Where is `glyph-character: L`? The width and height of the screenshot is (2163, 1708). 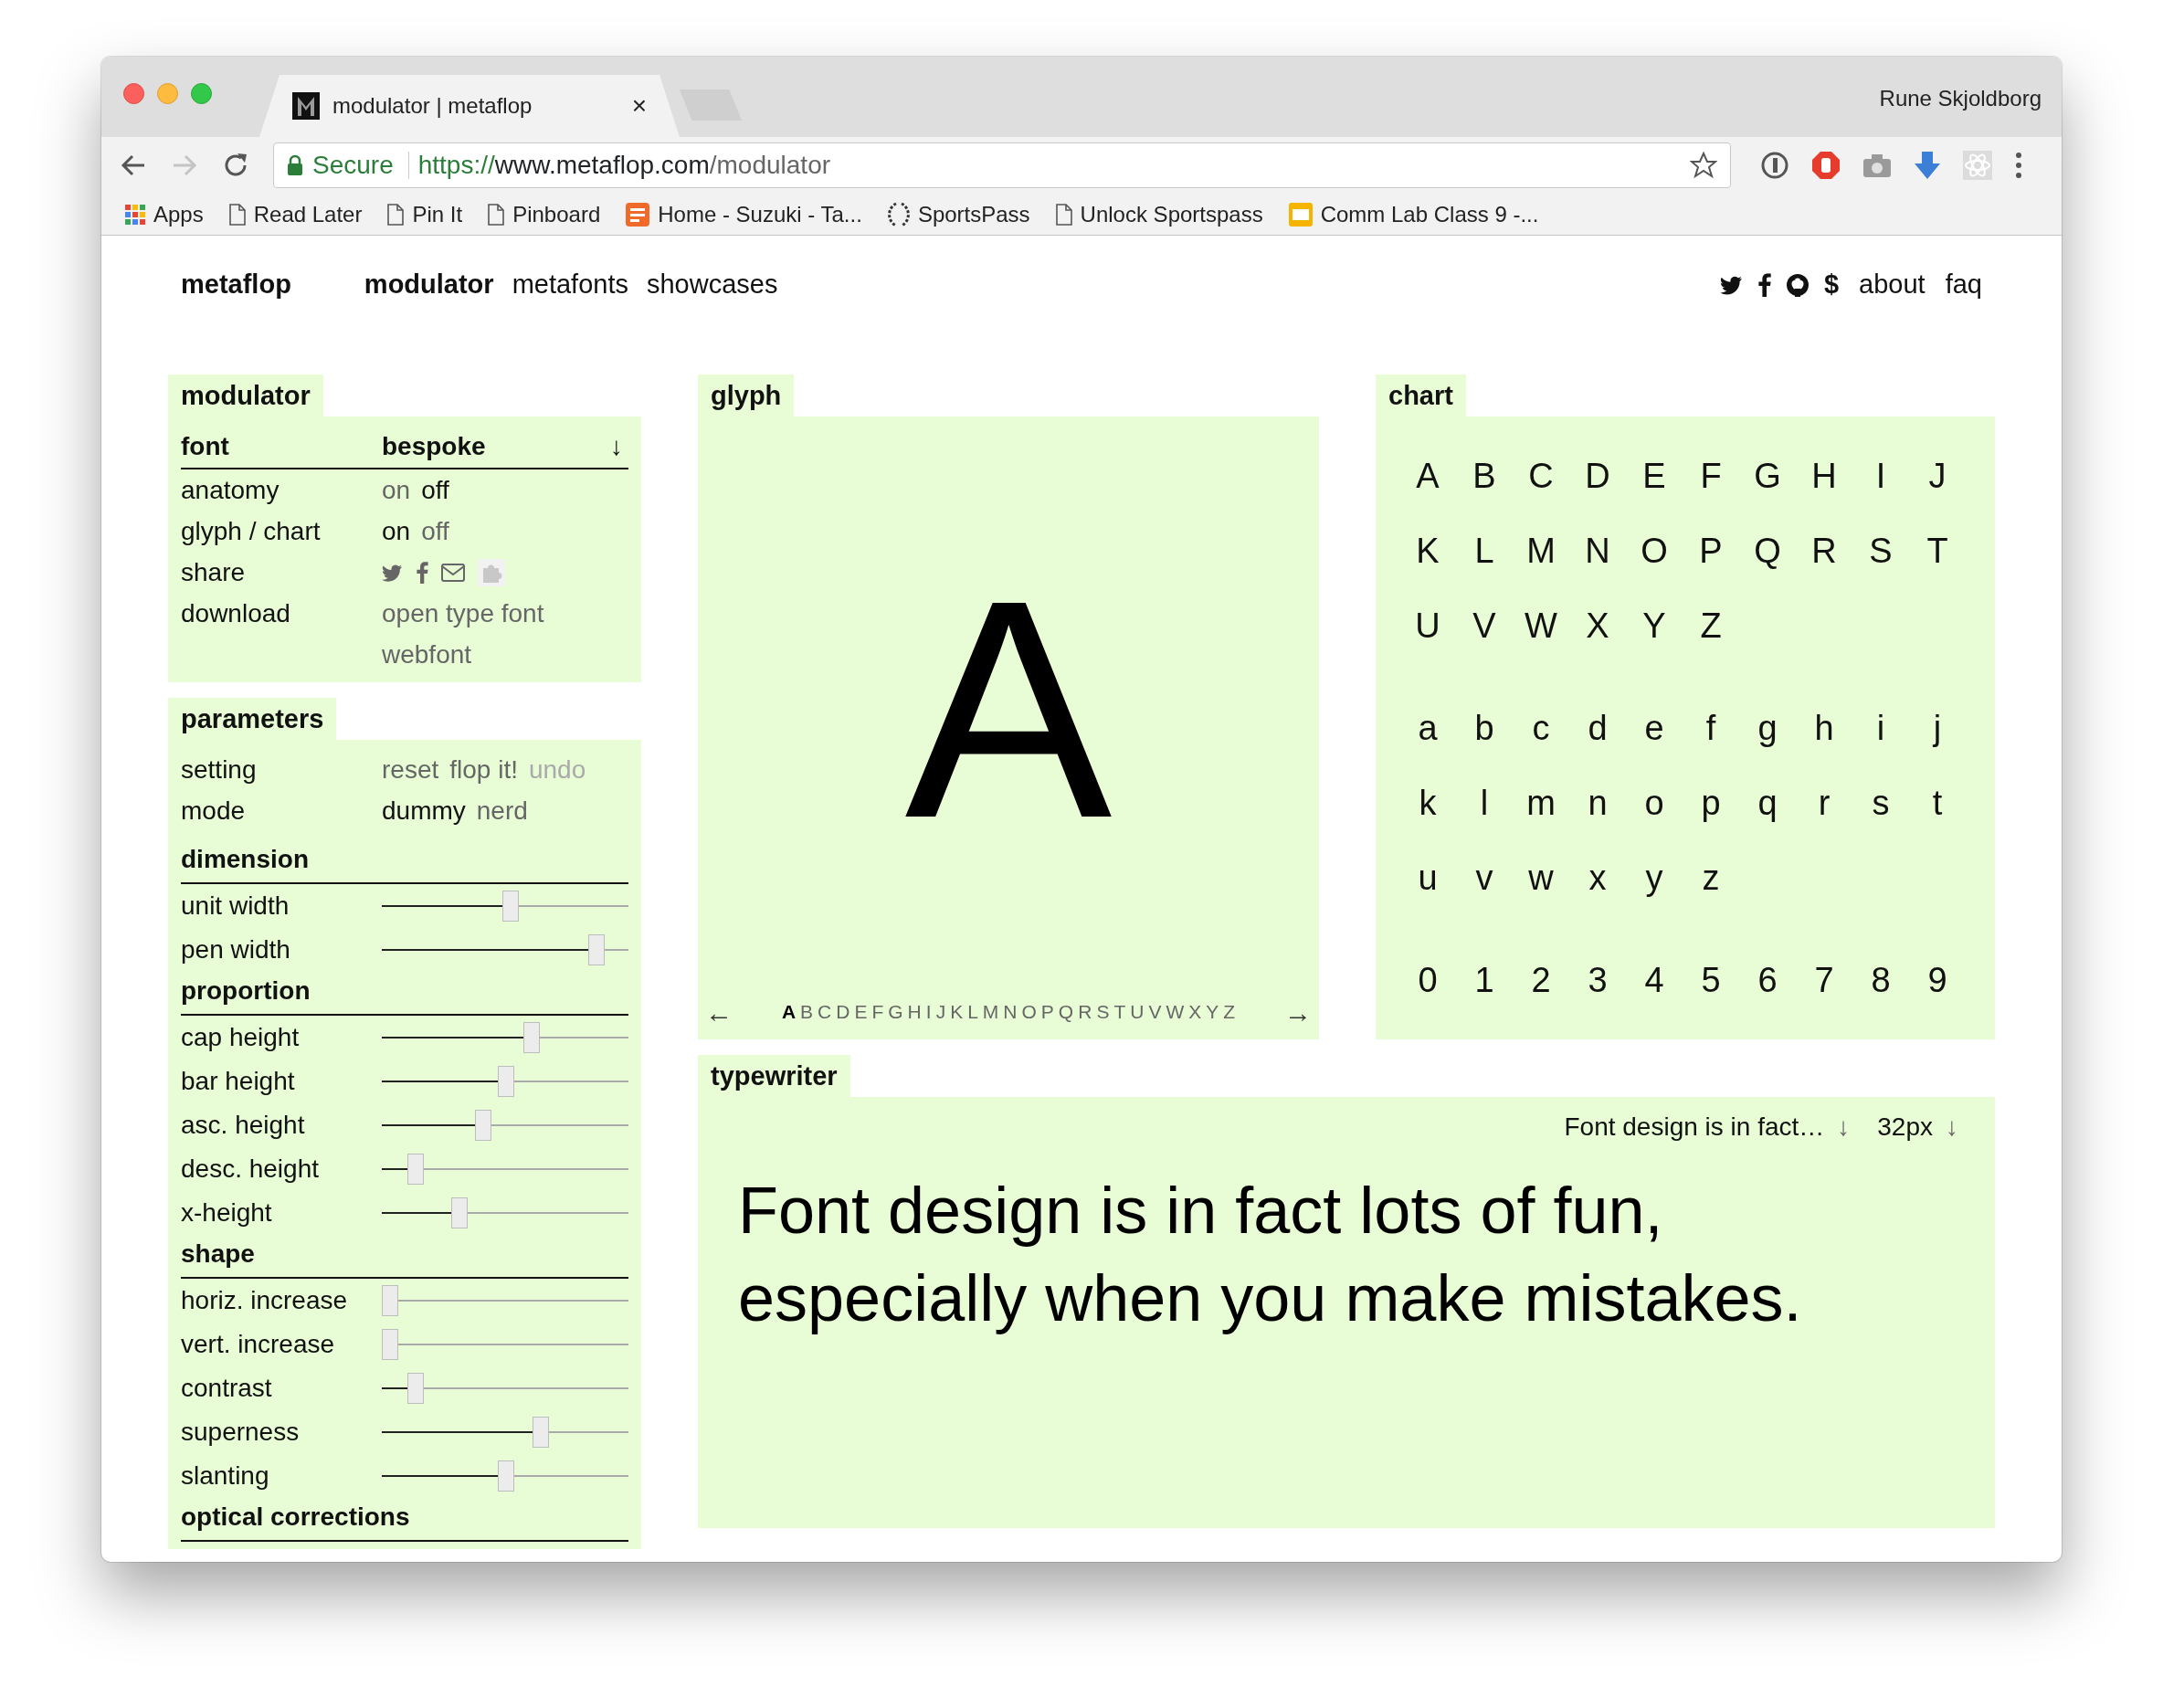 glyph-character: L is located at coordinates (1484, 550).